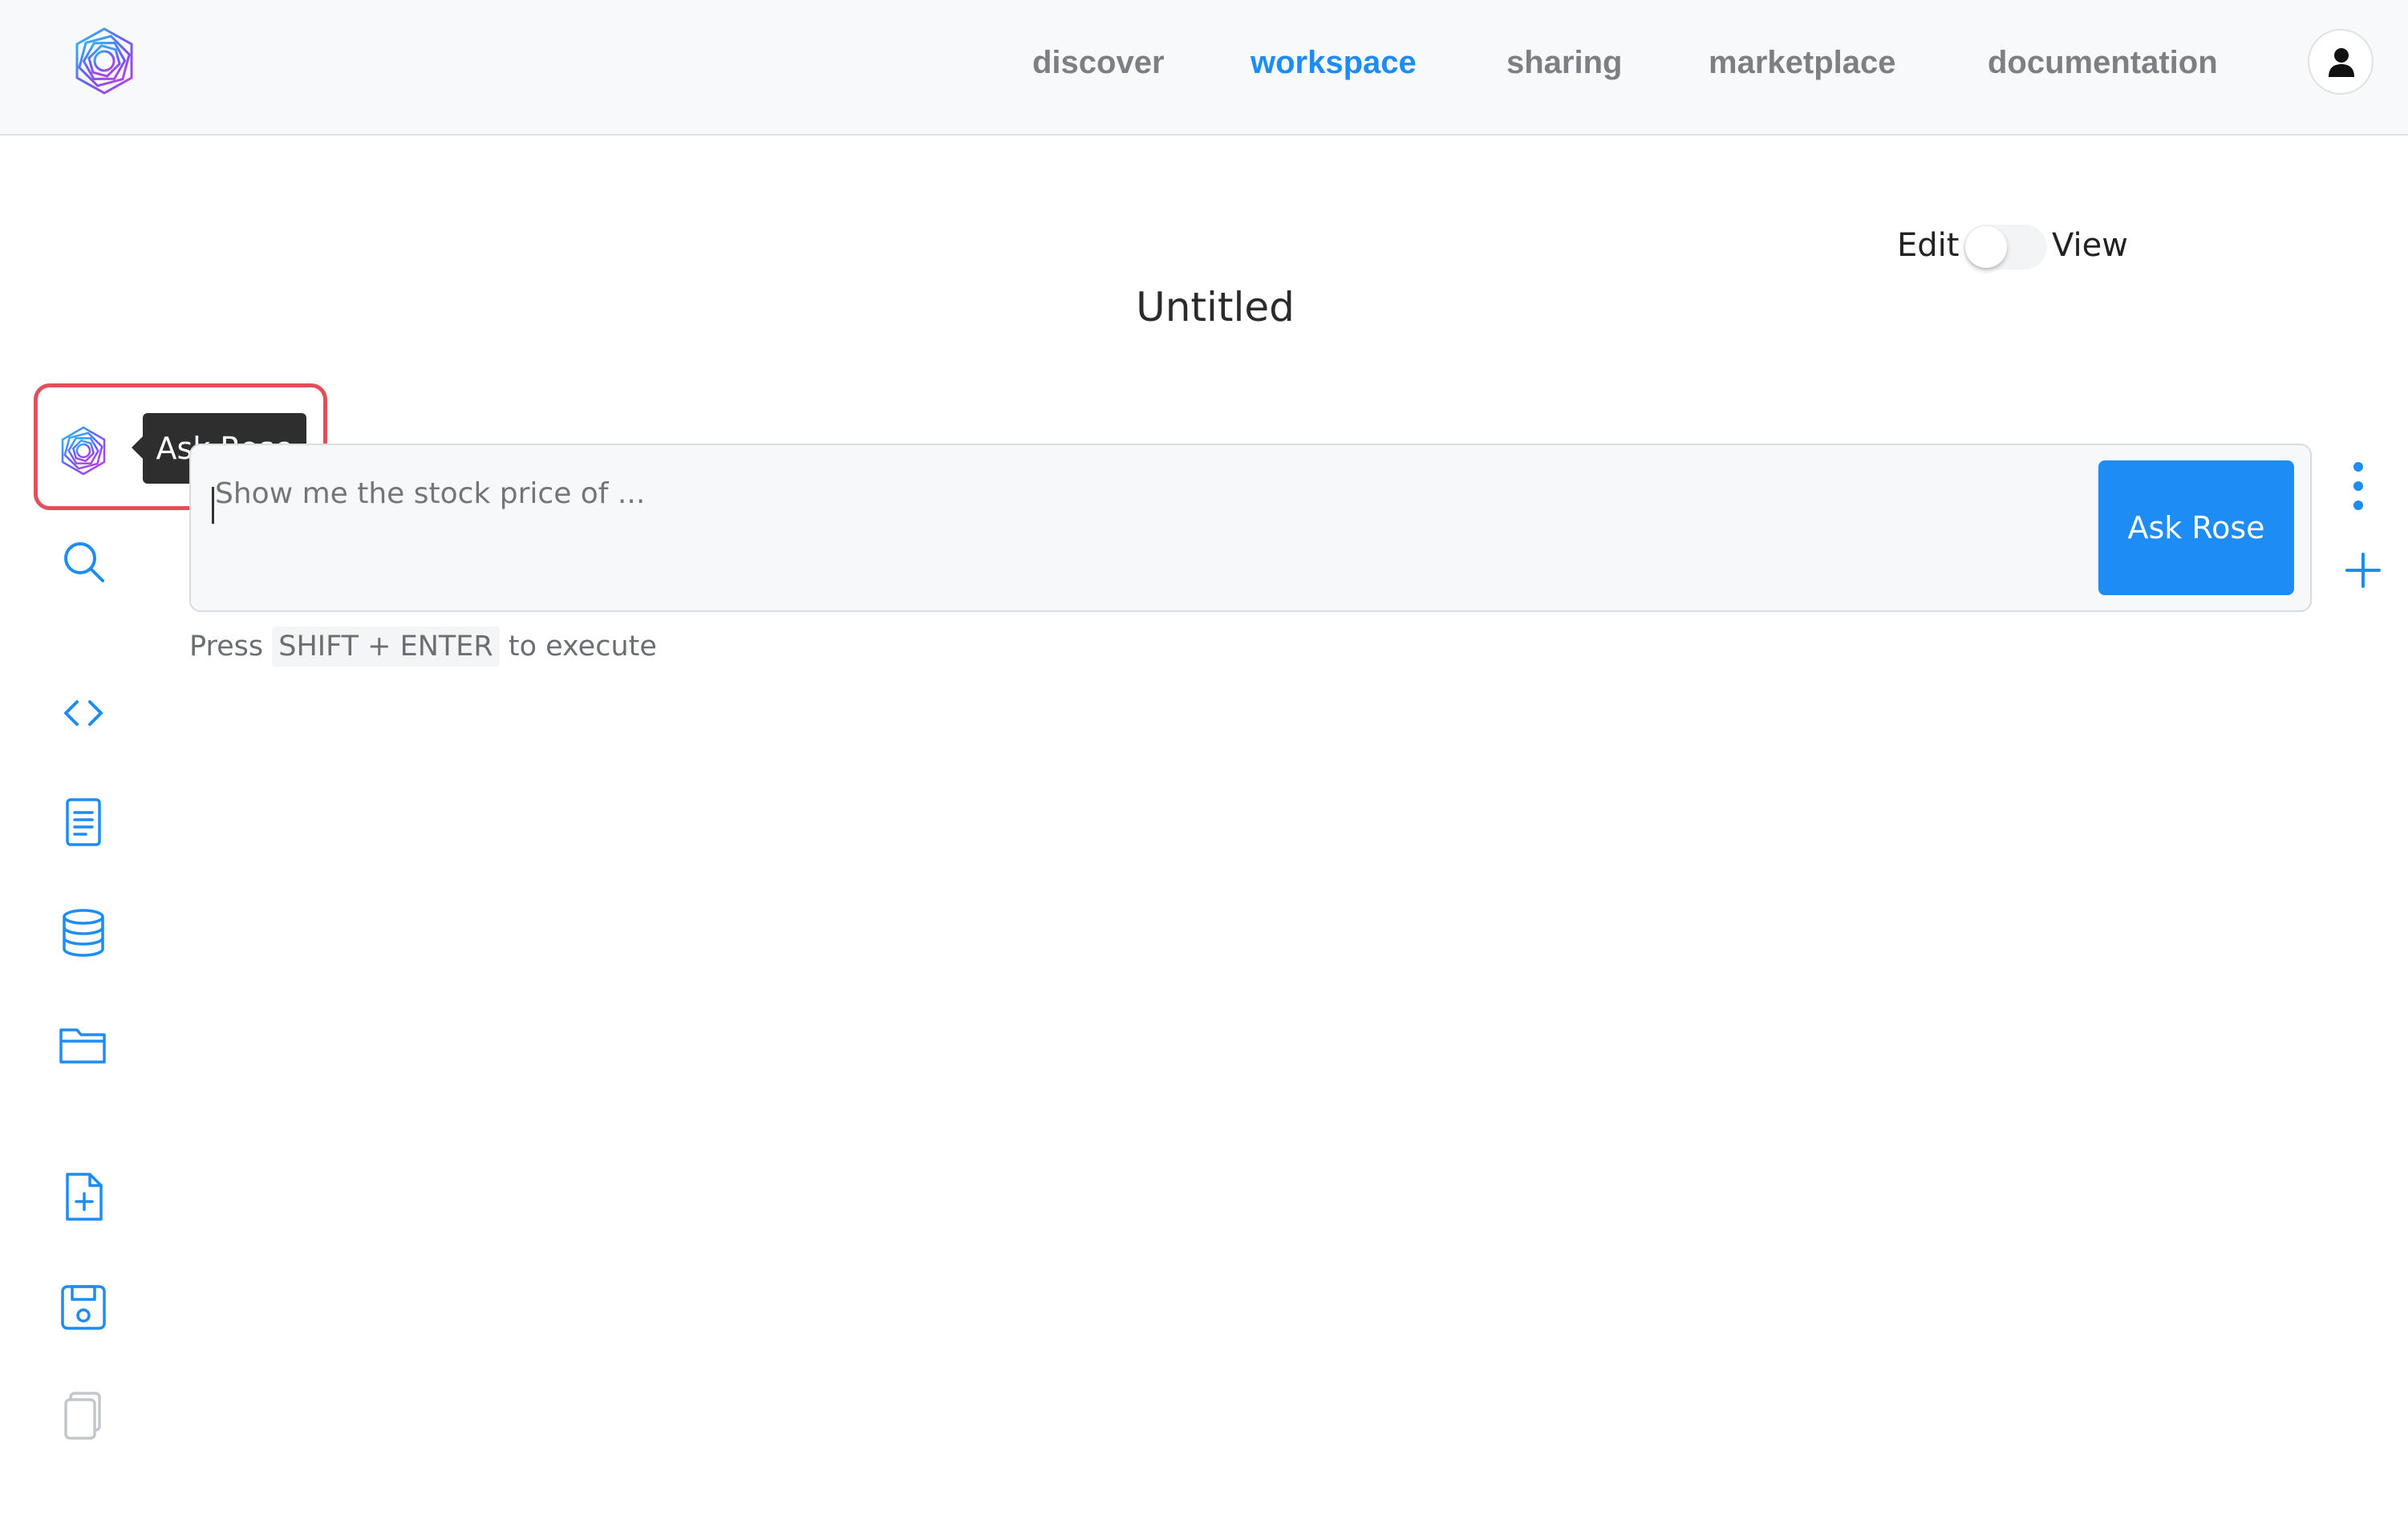 This screenshot has height=1520, width=2408. I want to click on prompt-input, so click(1161, 493).